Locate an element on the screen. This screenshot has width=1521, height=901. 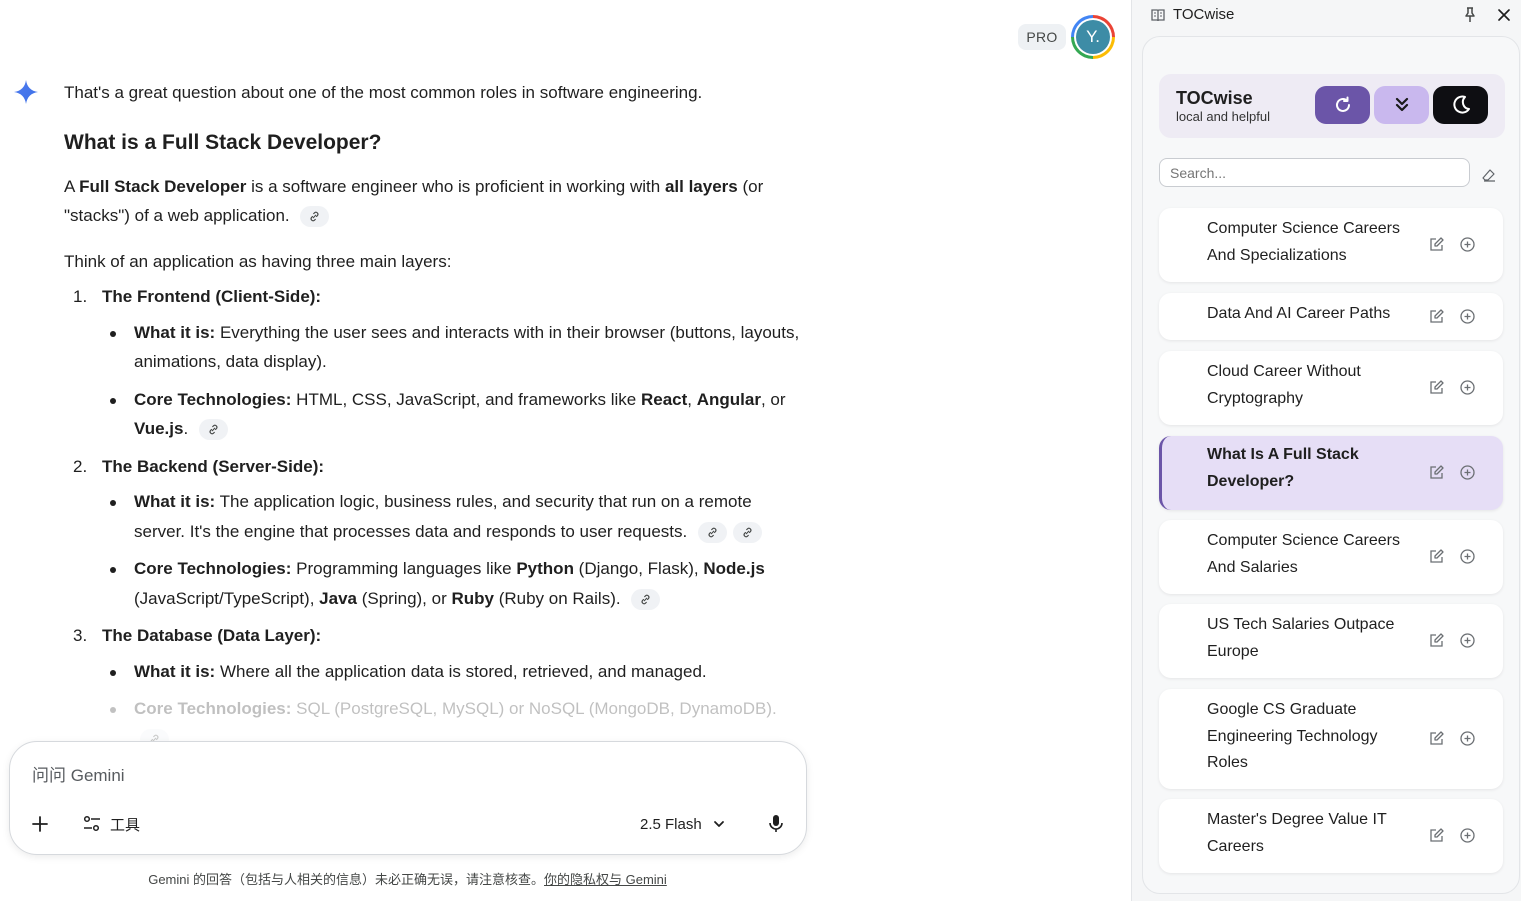
theme-toggle-button is located at coordinates (1460, 105).